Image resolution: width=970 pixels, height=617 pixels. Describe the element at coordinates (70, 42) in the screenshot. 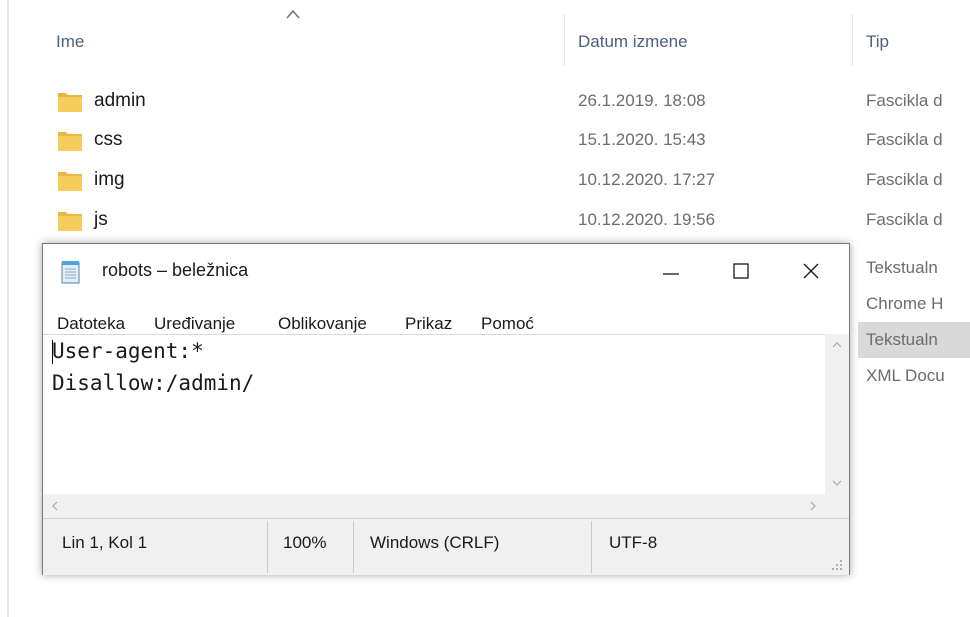

I see `column-header-name: Ime` at that location.